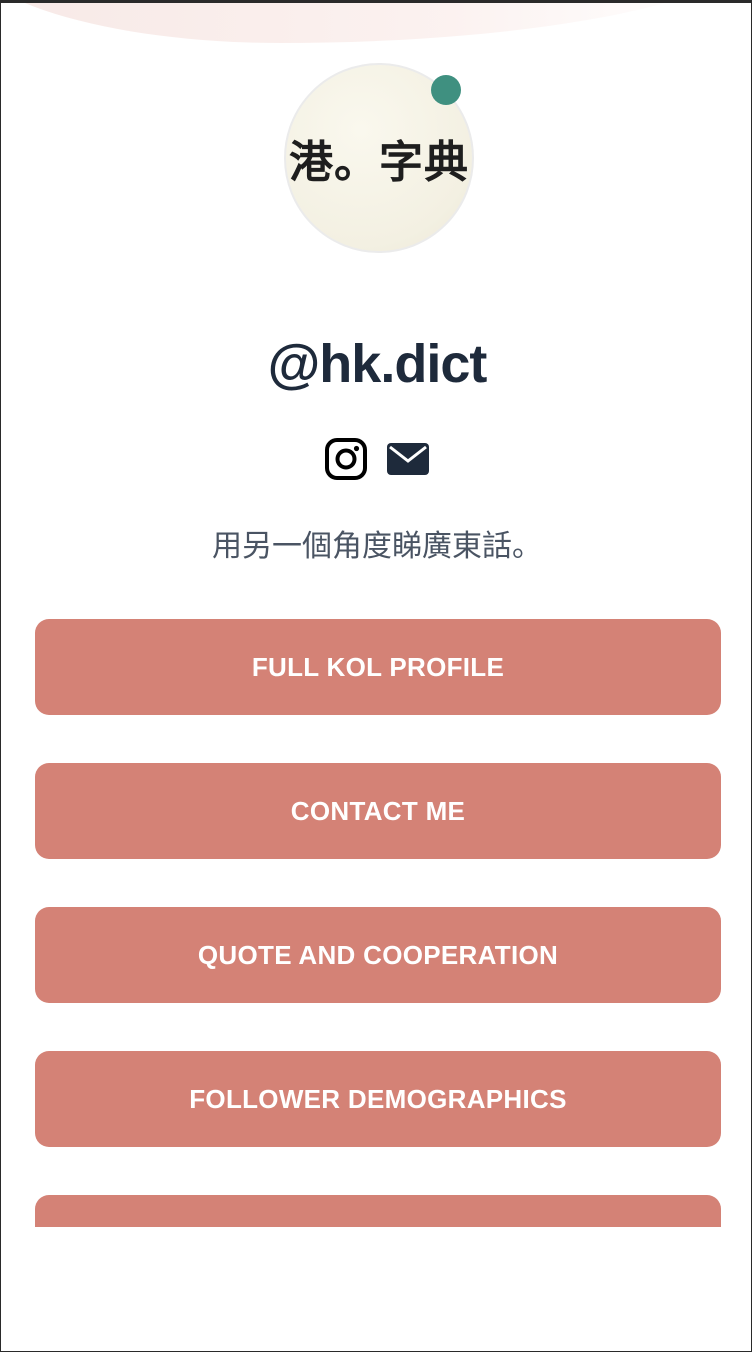 This screenshot has width=754, height=1354. I want to click on social-links, so click(376, 459).